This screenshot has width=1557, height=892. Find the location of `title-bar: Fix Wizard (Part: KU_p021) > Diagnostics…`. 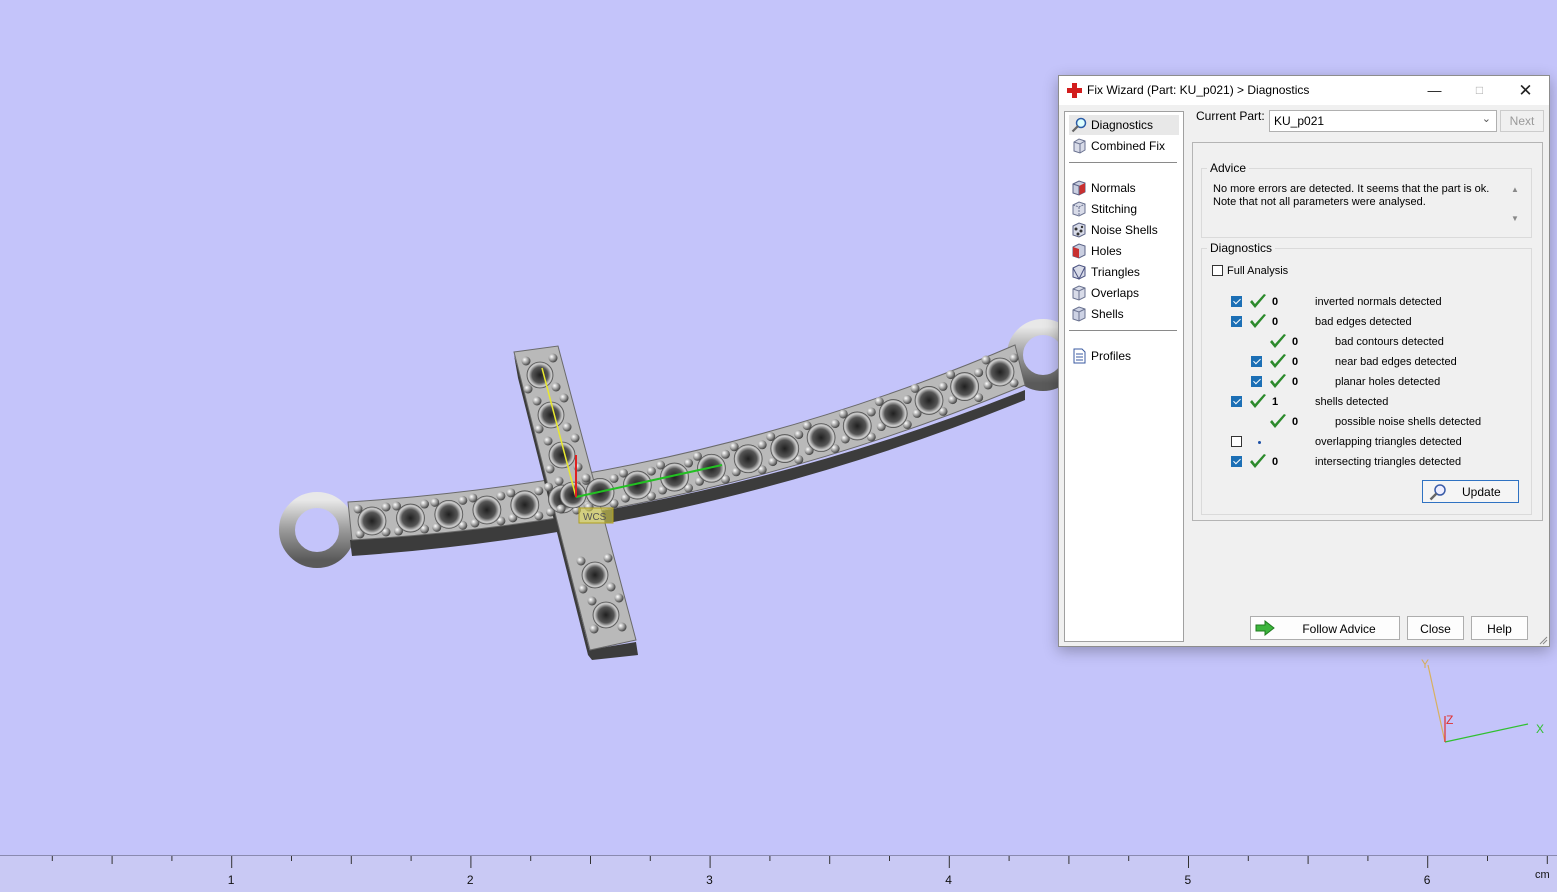

title-bar: Fix Wizard (Part: KU_p021) > Diagnostics… is located at coordinates (1304, 90).